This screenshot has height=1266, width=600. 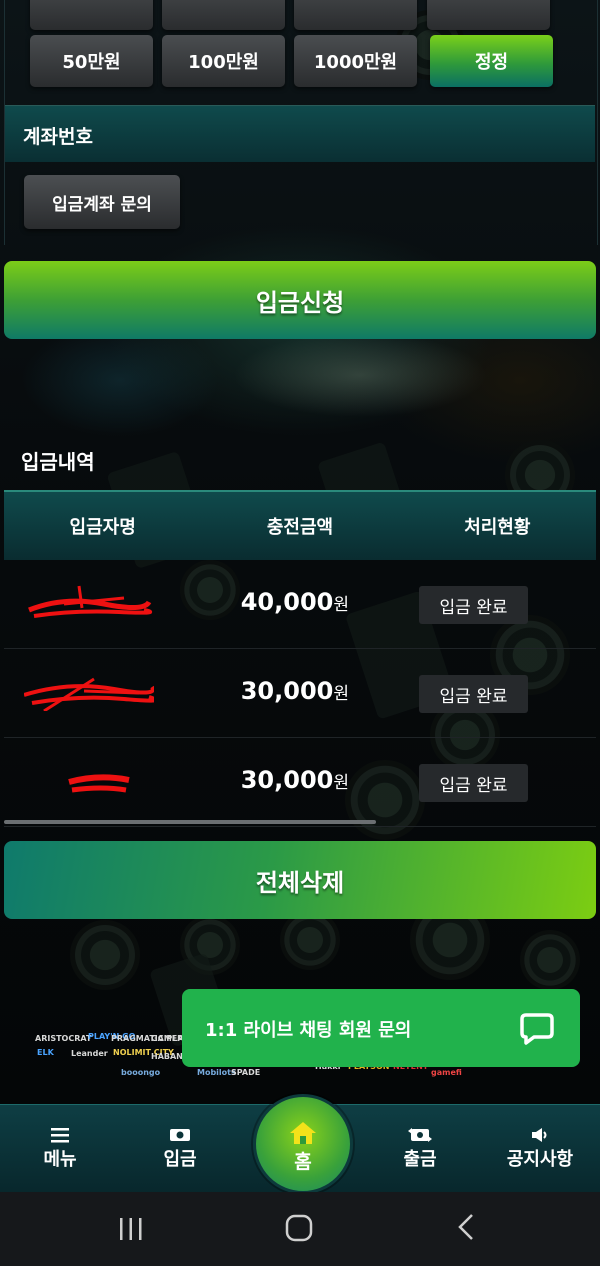 I want to click on nav-label: 공지사항, so click(x=540, y=1159).